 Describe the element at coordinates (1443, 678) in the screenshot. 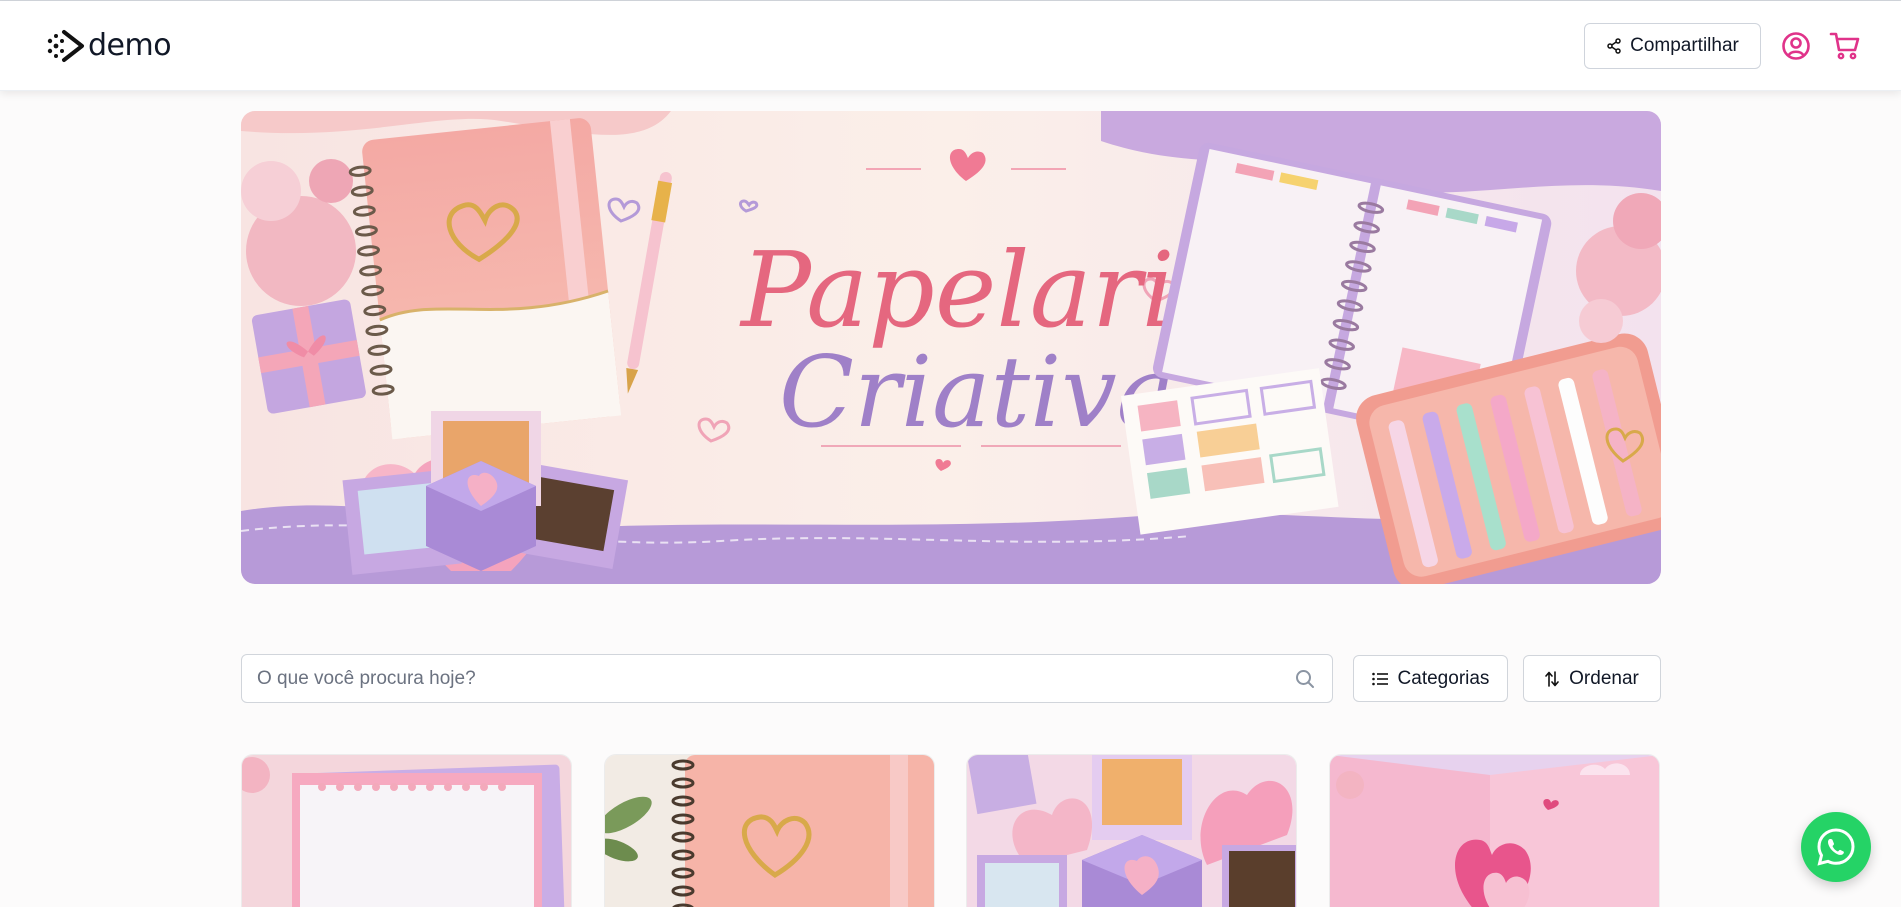

I see `categories-label: Categorias` at that location.